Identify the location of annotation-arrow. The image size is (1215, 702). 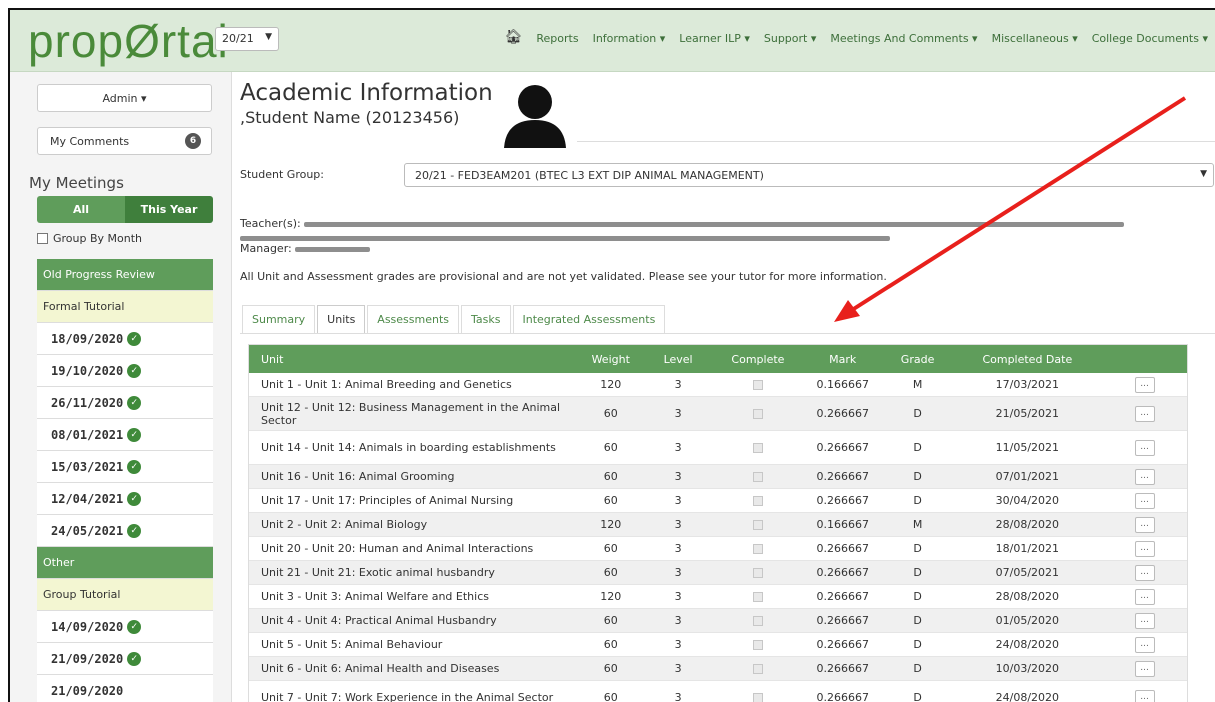
(1010, 209).